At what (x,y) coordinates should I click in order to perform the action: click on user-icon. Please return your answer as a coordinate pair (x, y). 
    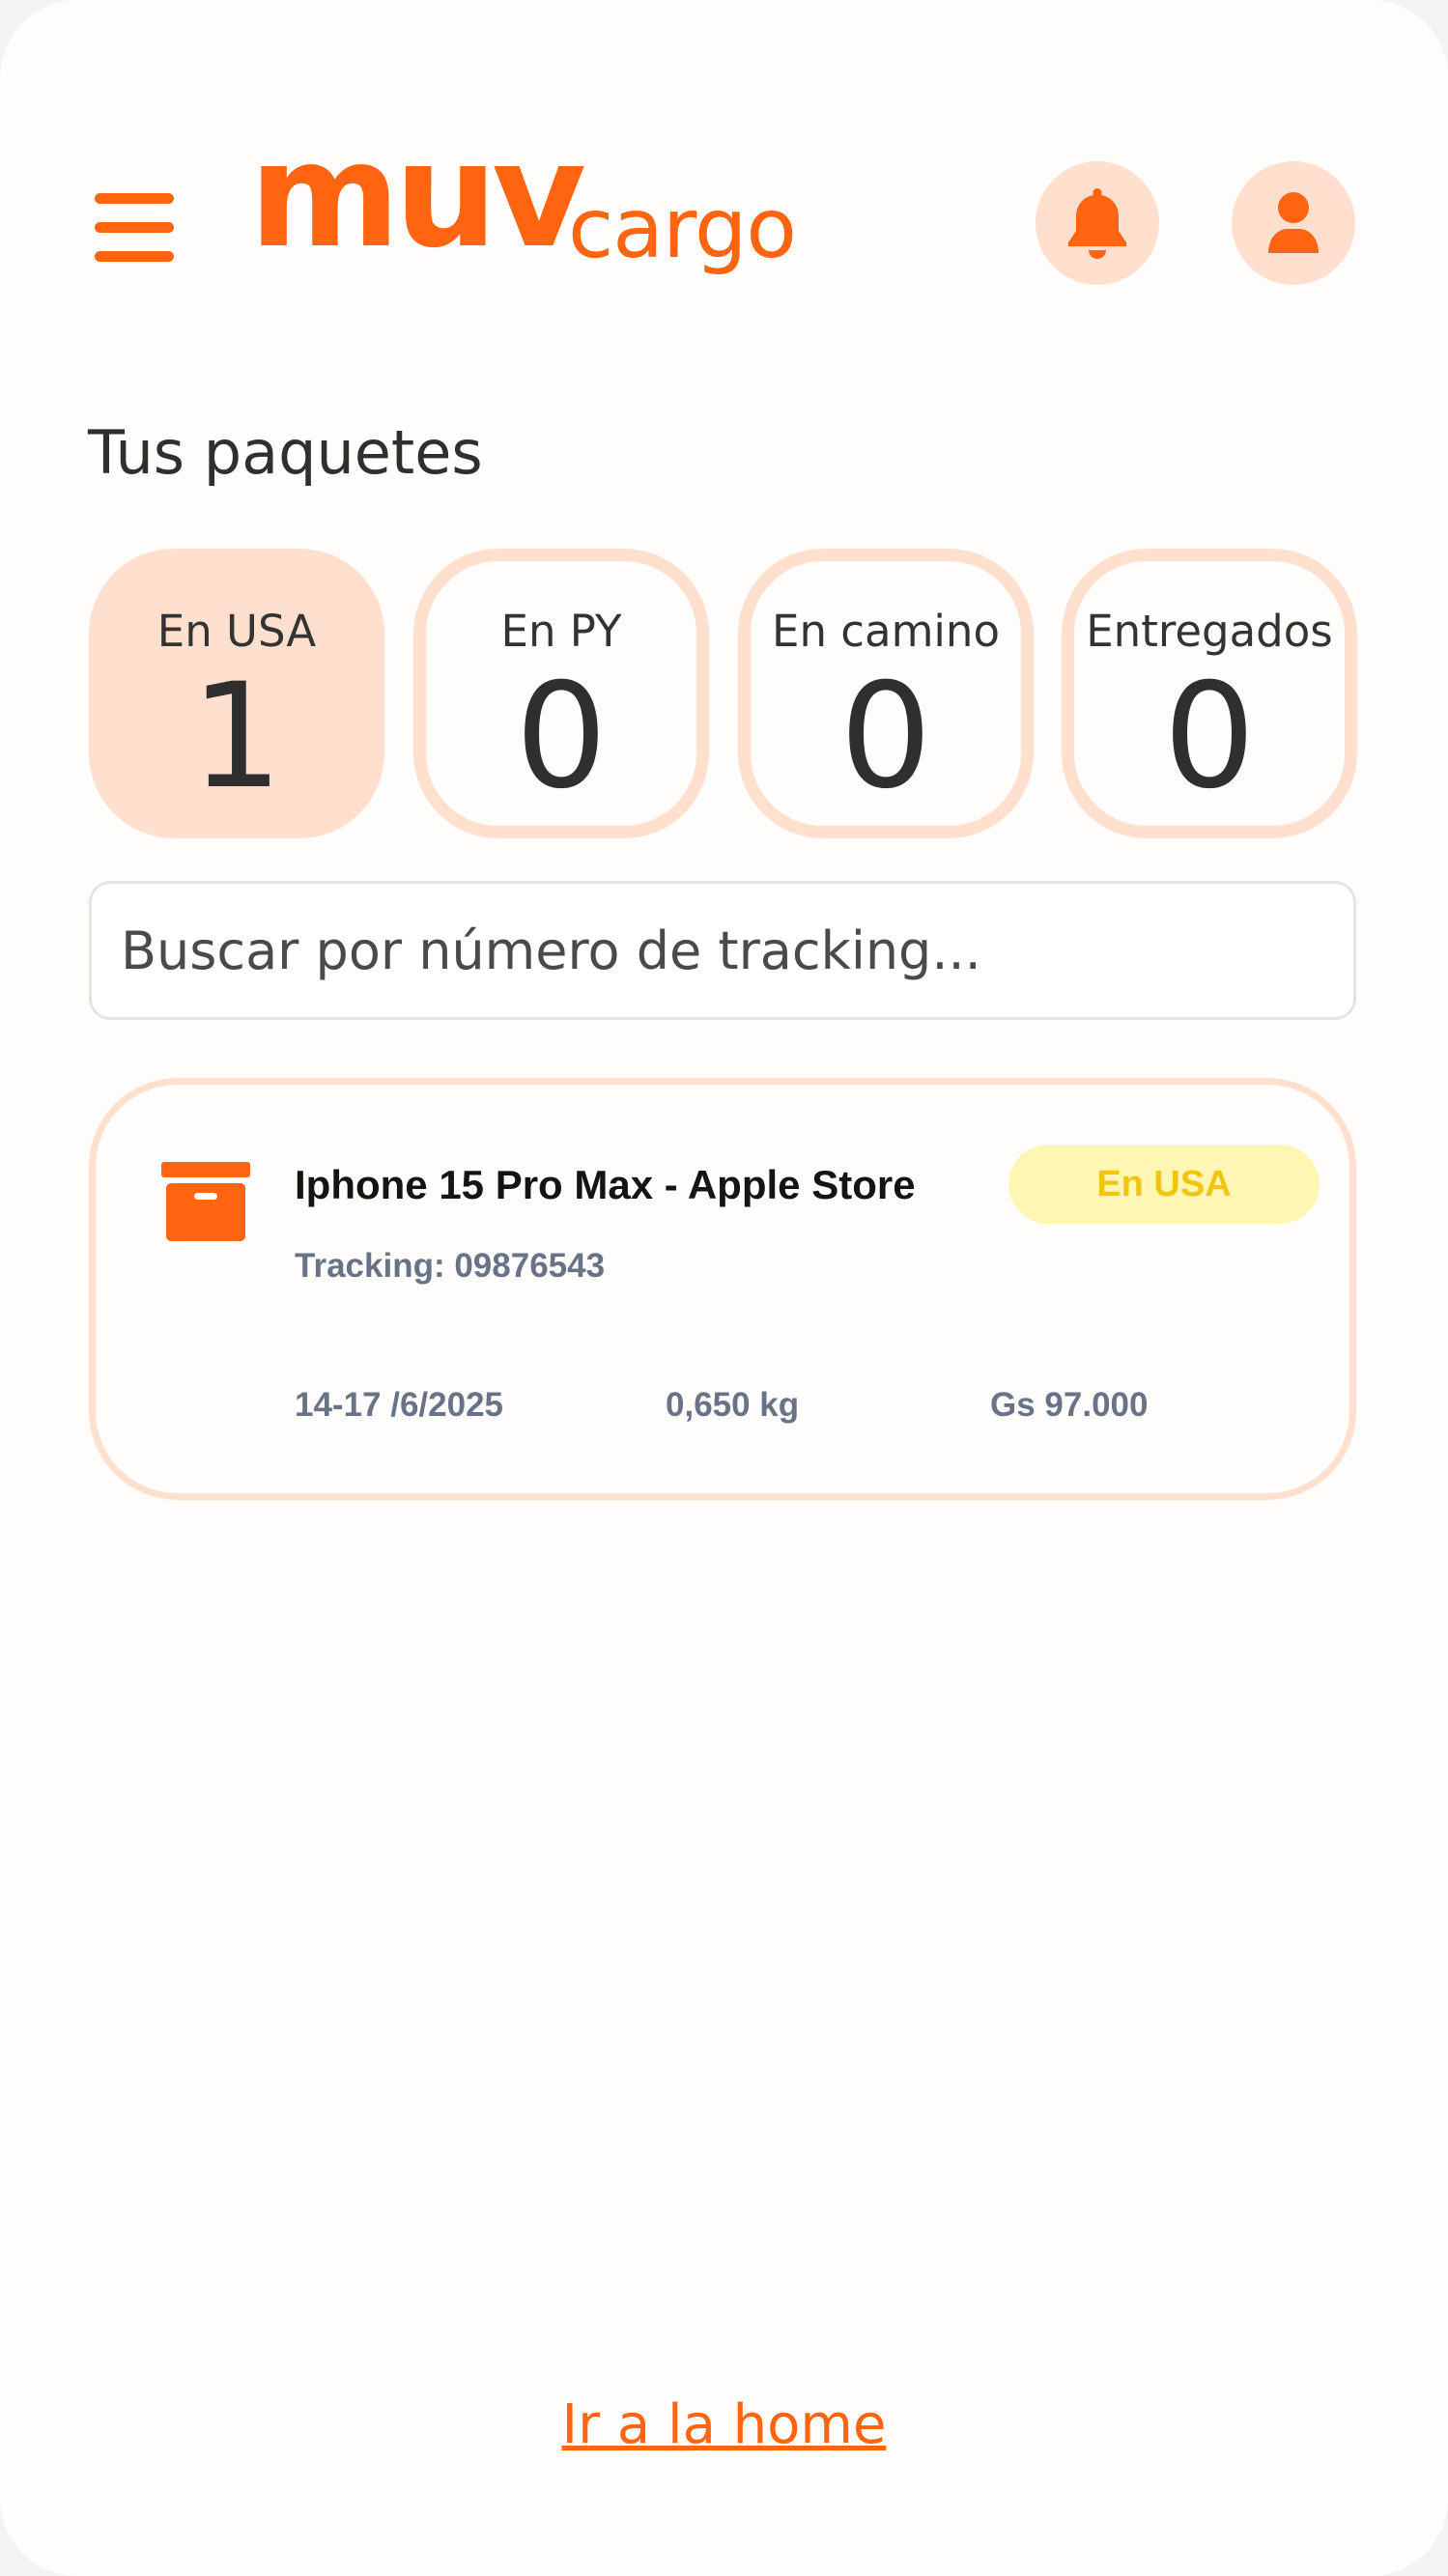
    Looking at the image, I should click on (1293, 222).